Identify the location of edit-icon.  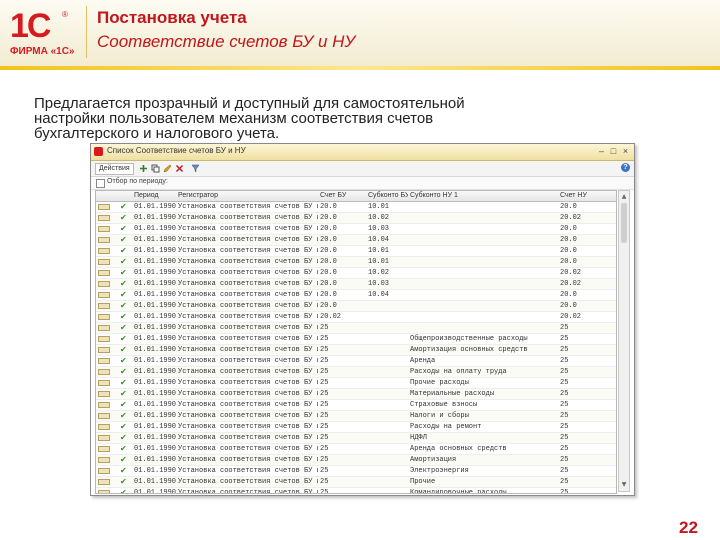
(167, 168).